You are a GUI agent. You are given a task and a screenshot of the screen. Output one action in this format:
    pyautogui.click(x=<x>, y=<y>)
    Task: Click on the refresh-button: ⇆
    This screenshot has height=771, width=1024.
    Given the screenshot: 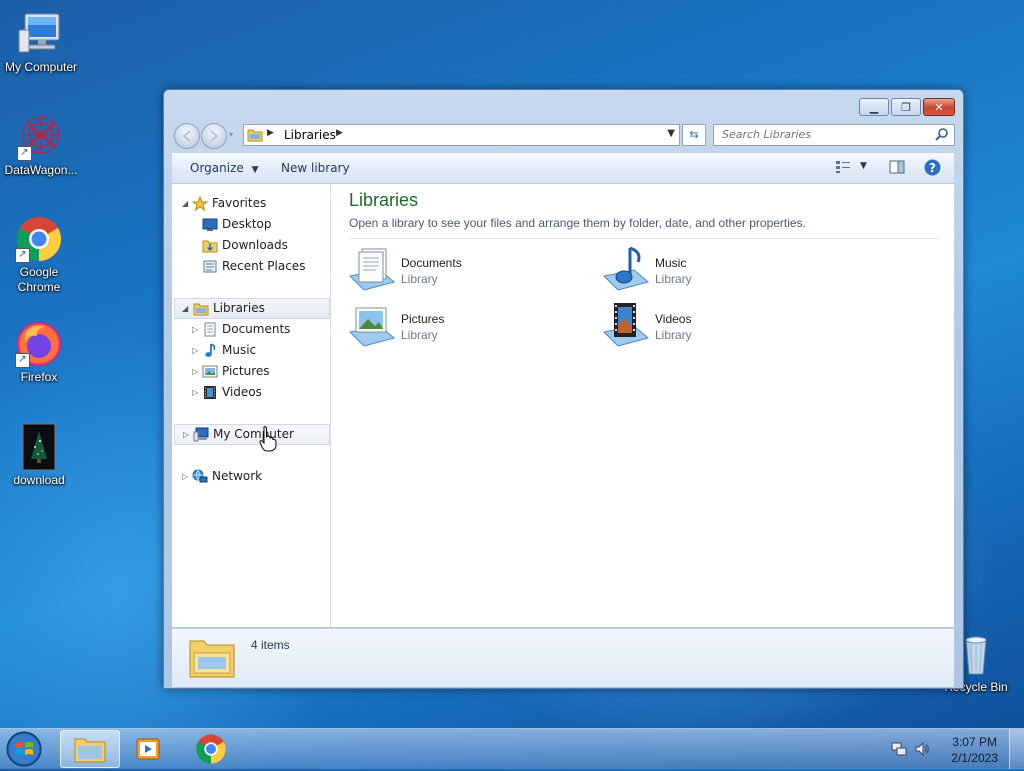 What is the action you would take?
    pyautogui.click(x=694, y=135)
    